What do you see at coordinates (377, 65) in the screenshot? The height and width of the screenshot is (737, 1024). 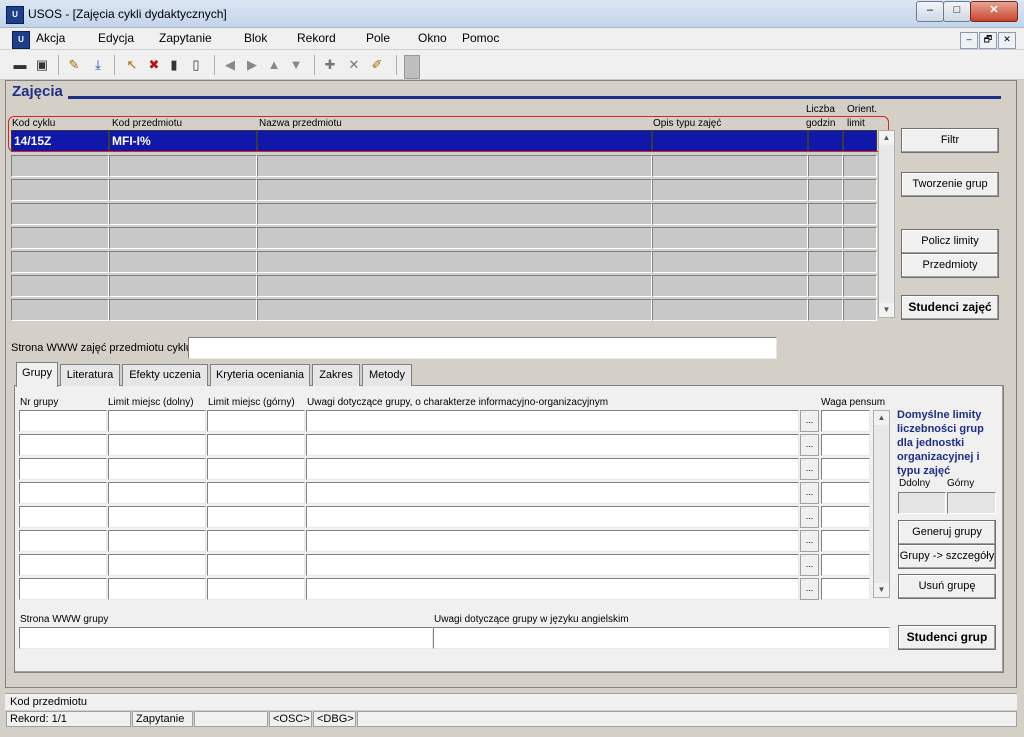 I see `clear-icon: ✐` at bounding box center [377, 65].